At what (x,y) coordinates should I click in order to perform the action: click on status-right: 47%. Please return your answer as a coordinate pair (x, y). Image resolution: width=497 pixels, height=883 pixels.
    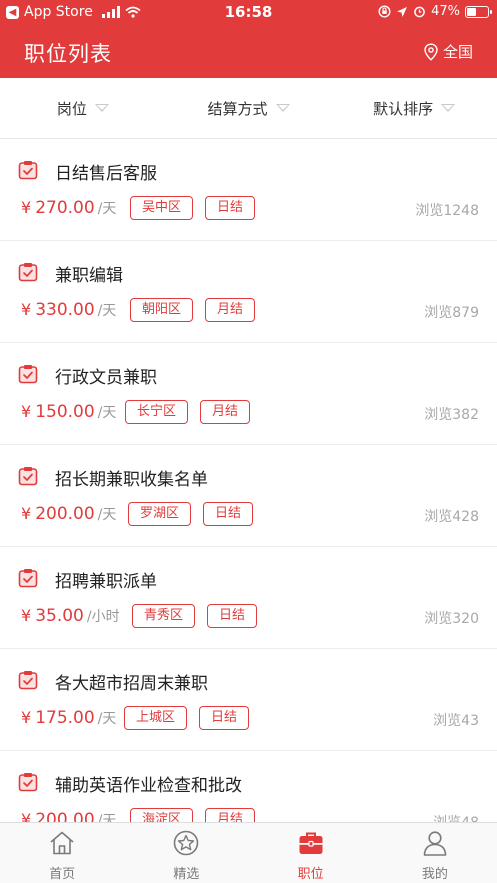
    Looking at the image, I should click on (435, 11).